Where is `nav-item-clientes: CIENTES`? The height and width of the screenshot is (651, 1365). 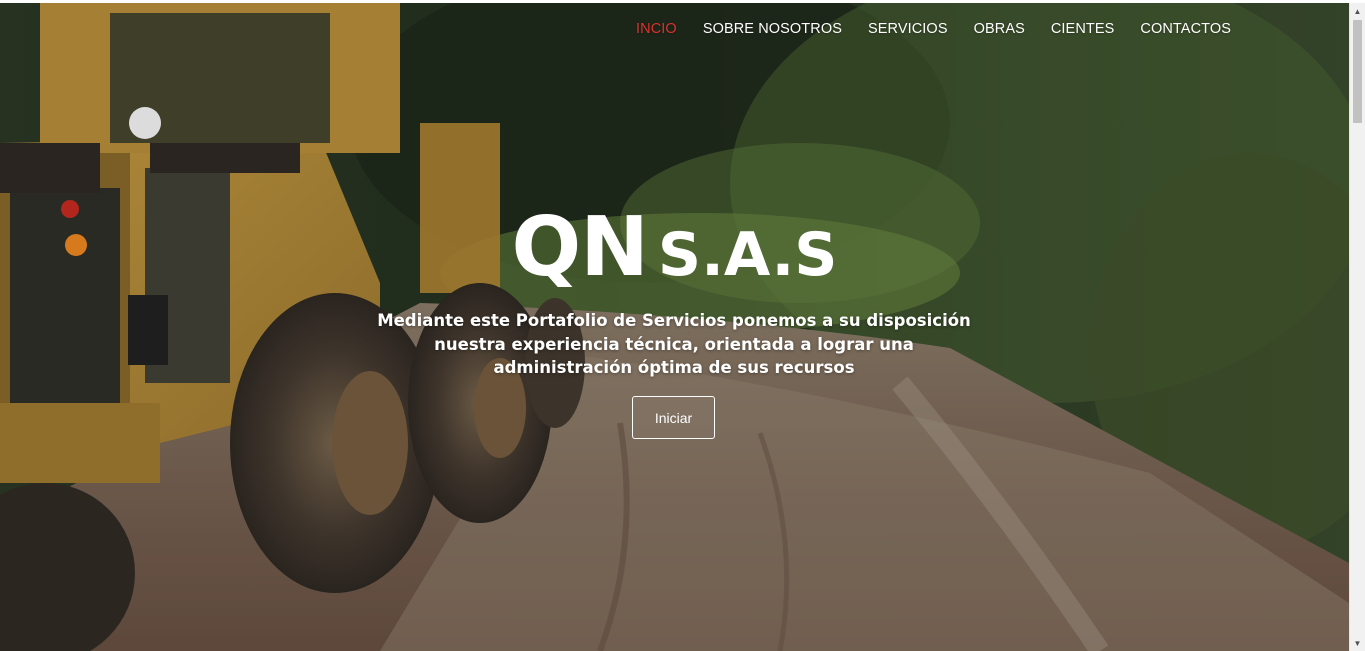
nav-item-clientes: CIENTES is located at coordinates (1083, 29).